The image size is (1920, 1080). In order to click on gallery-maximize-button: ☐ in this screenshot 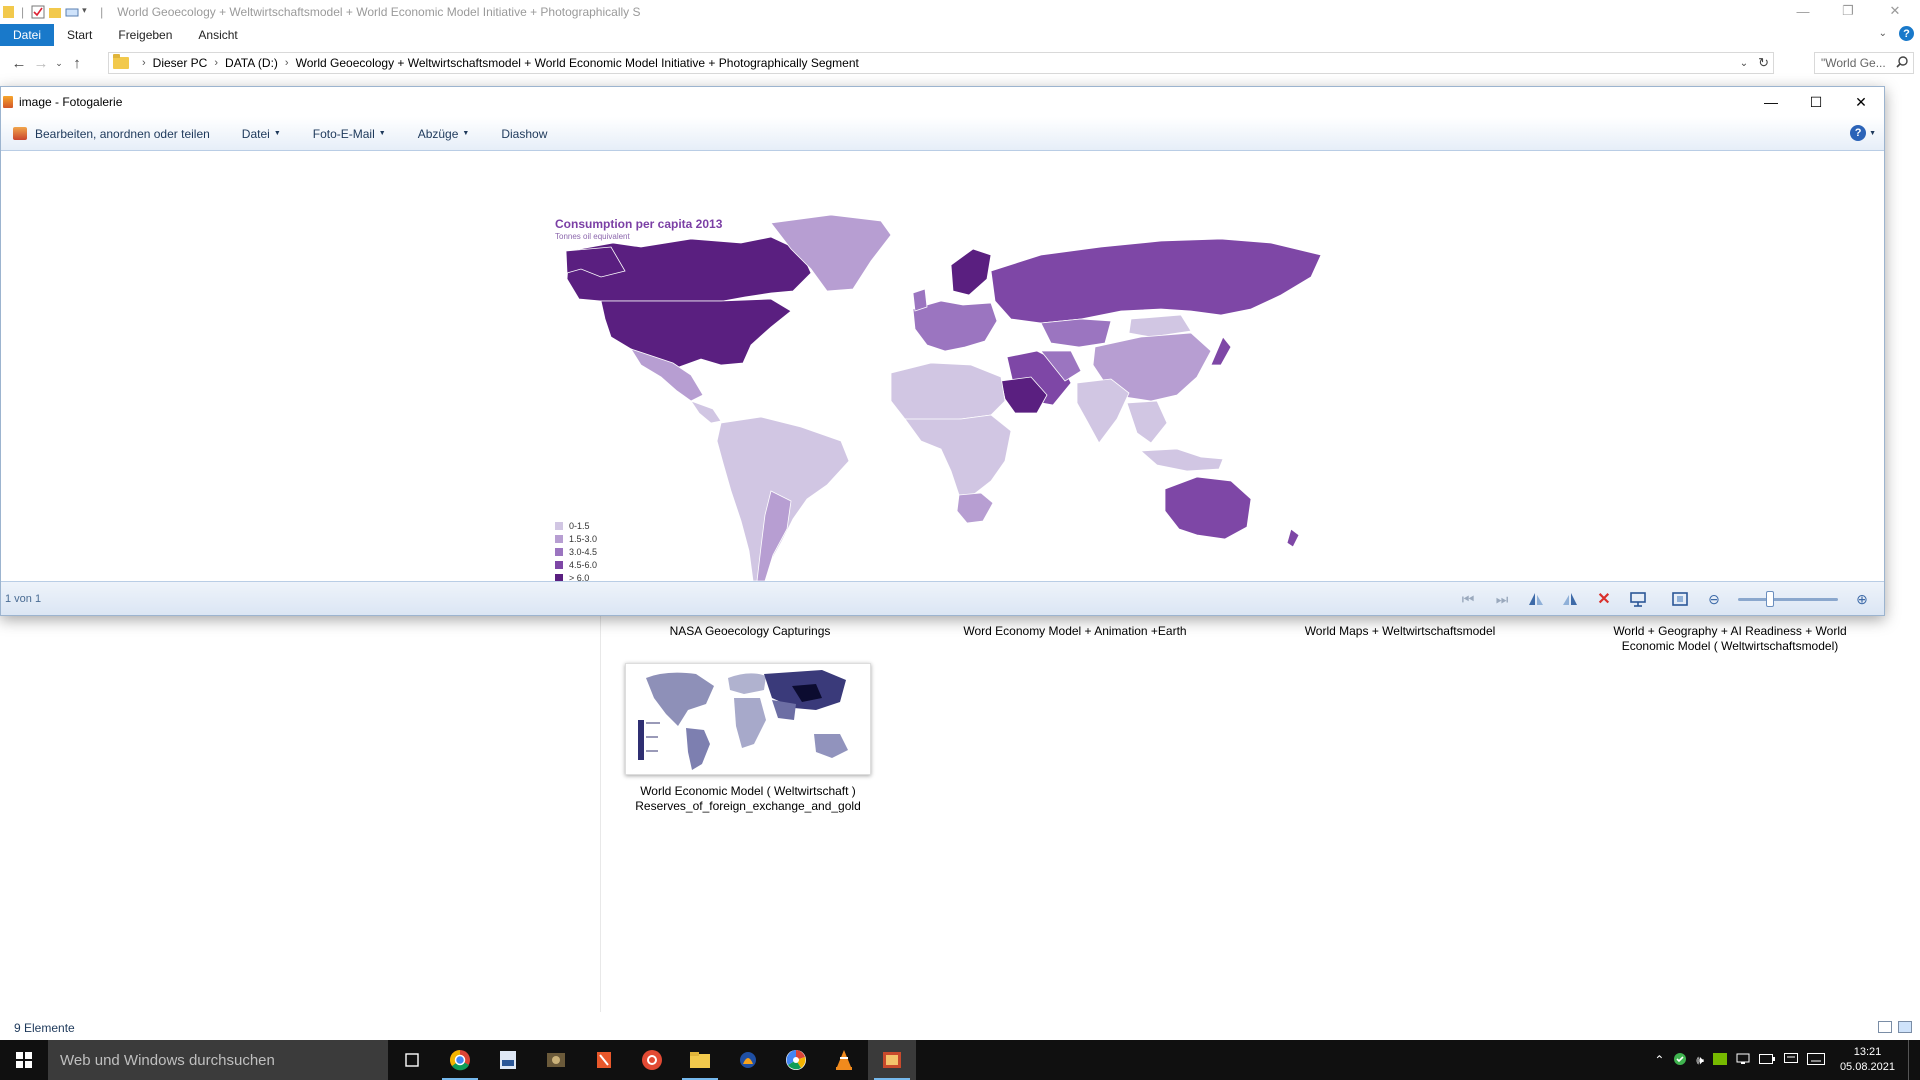, I will do `click(1816, 102)`.